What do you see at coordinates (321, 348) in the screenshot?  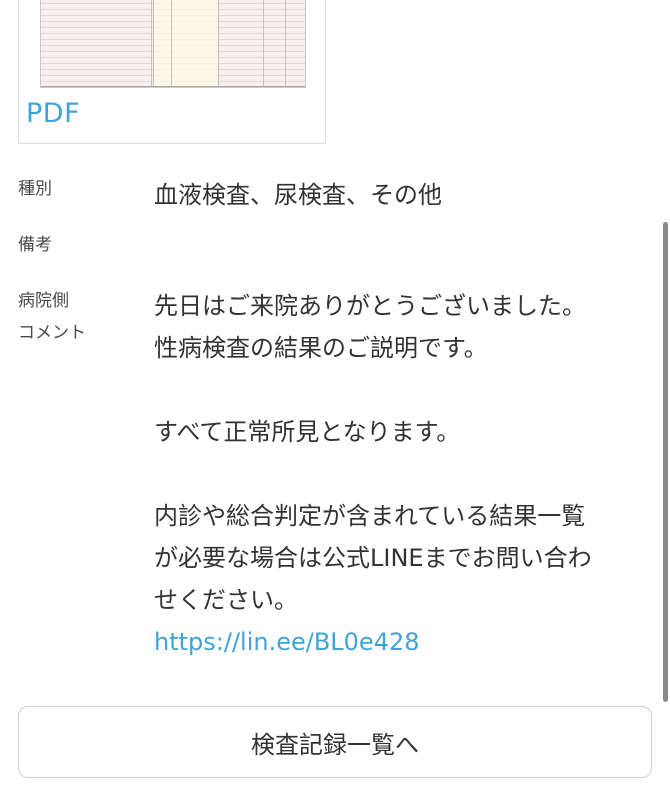 I see `comment-line: 性病検査の結果のご説明です。` at bounding box center [321, 348].